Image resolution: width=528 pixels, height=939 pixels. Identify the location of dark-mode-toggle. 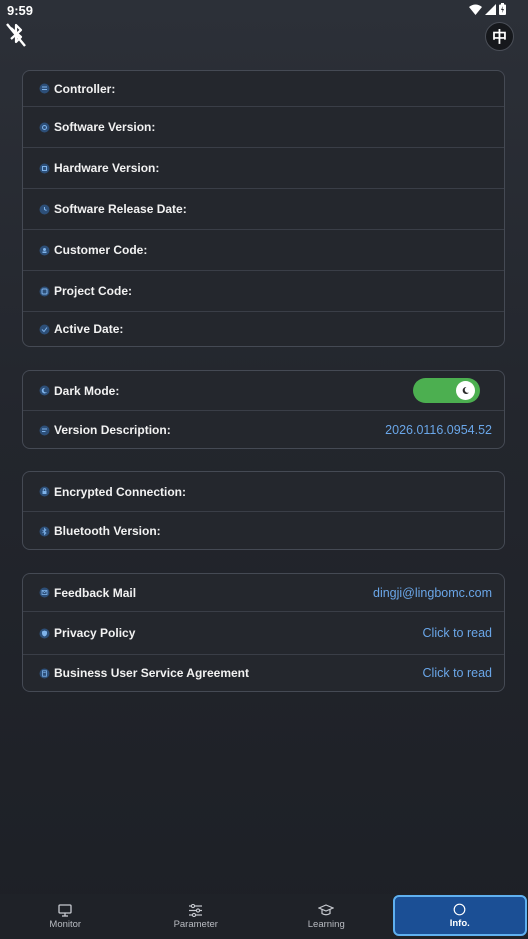
(446, 390).